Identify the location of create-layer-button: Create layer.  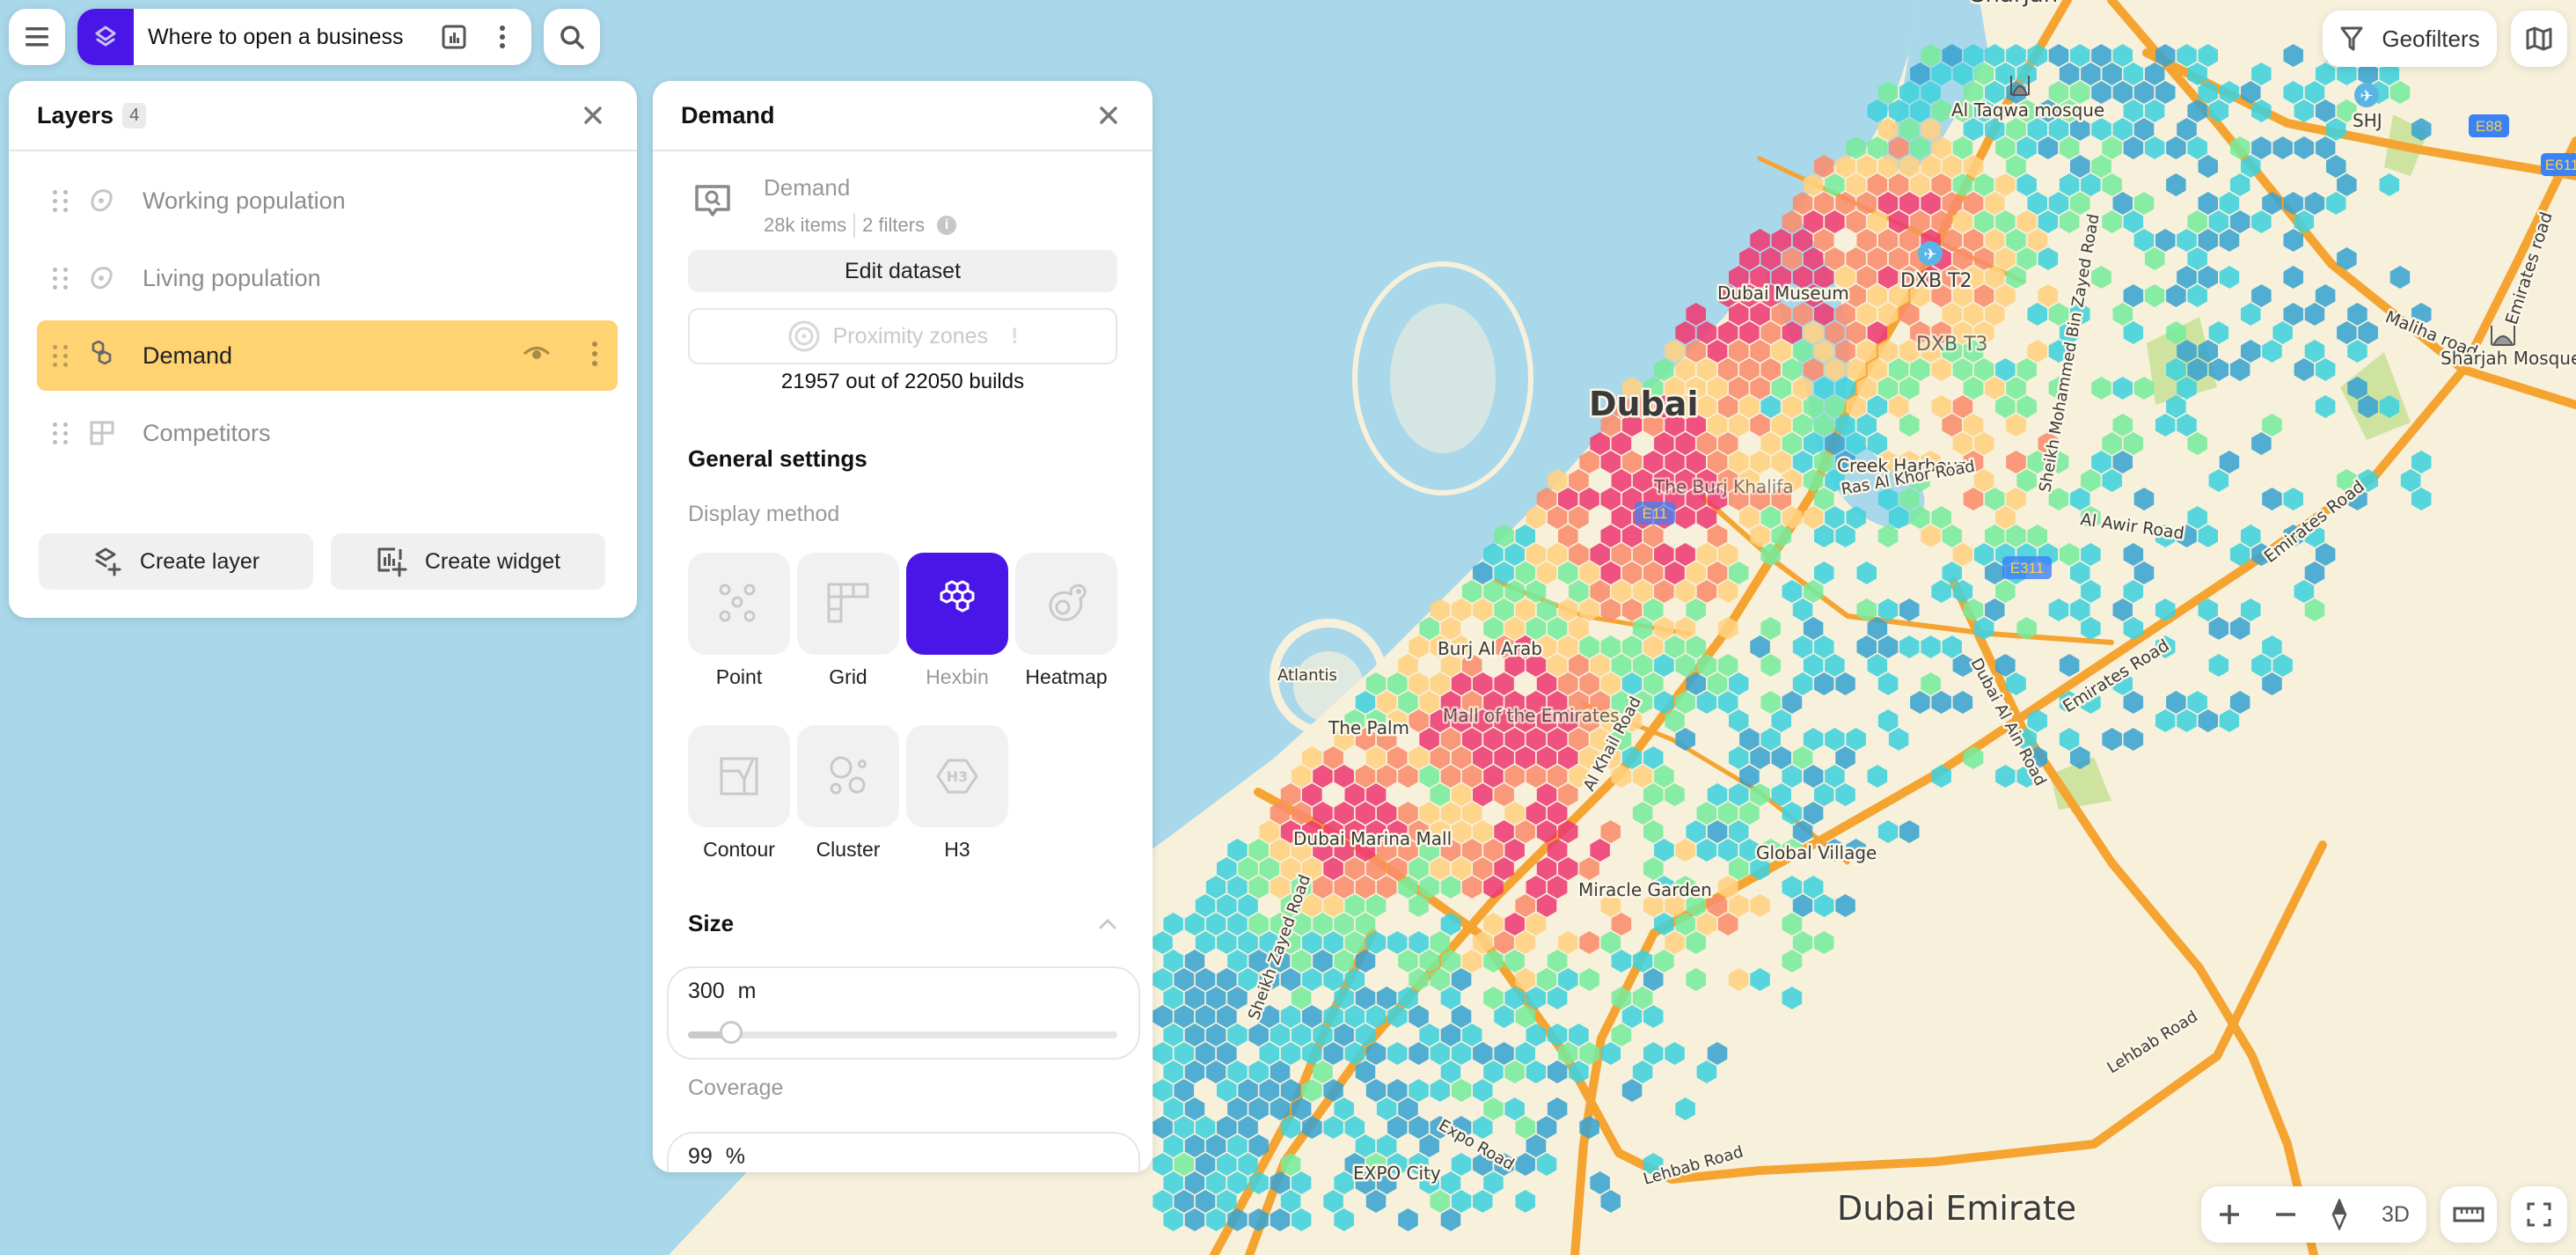
(176, 561).